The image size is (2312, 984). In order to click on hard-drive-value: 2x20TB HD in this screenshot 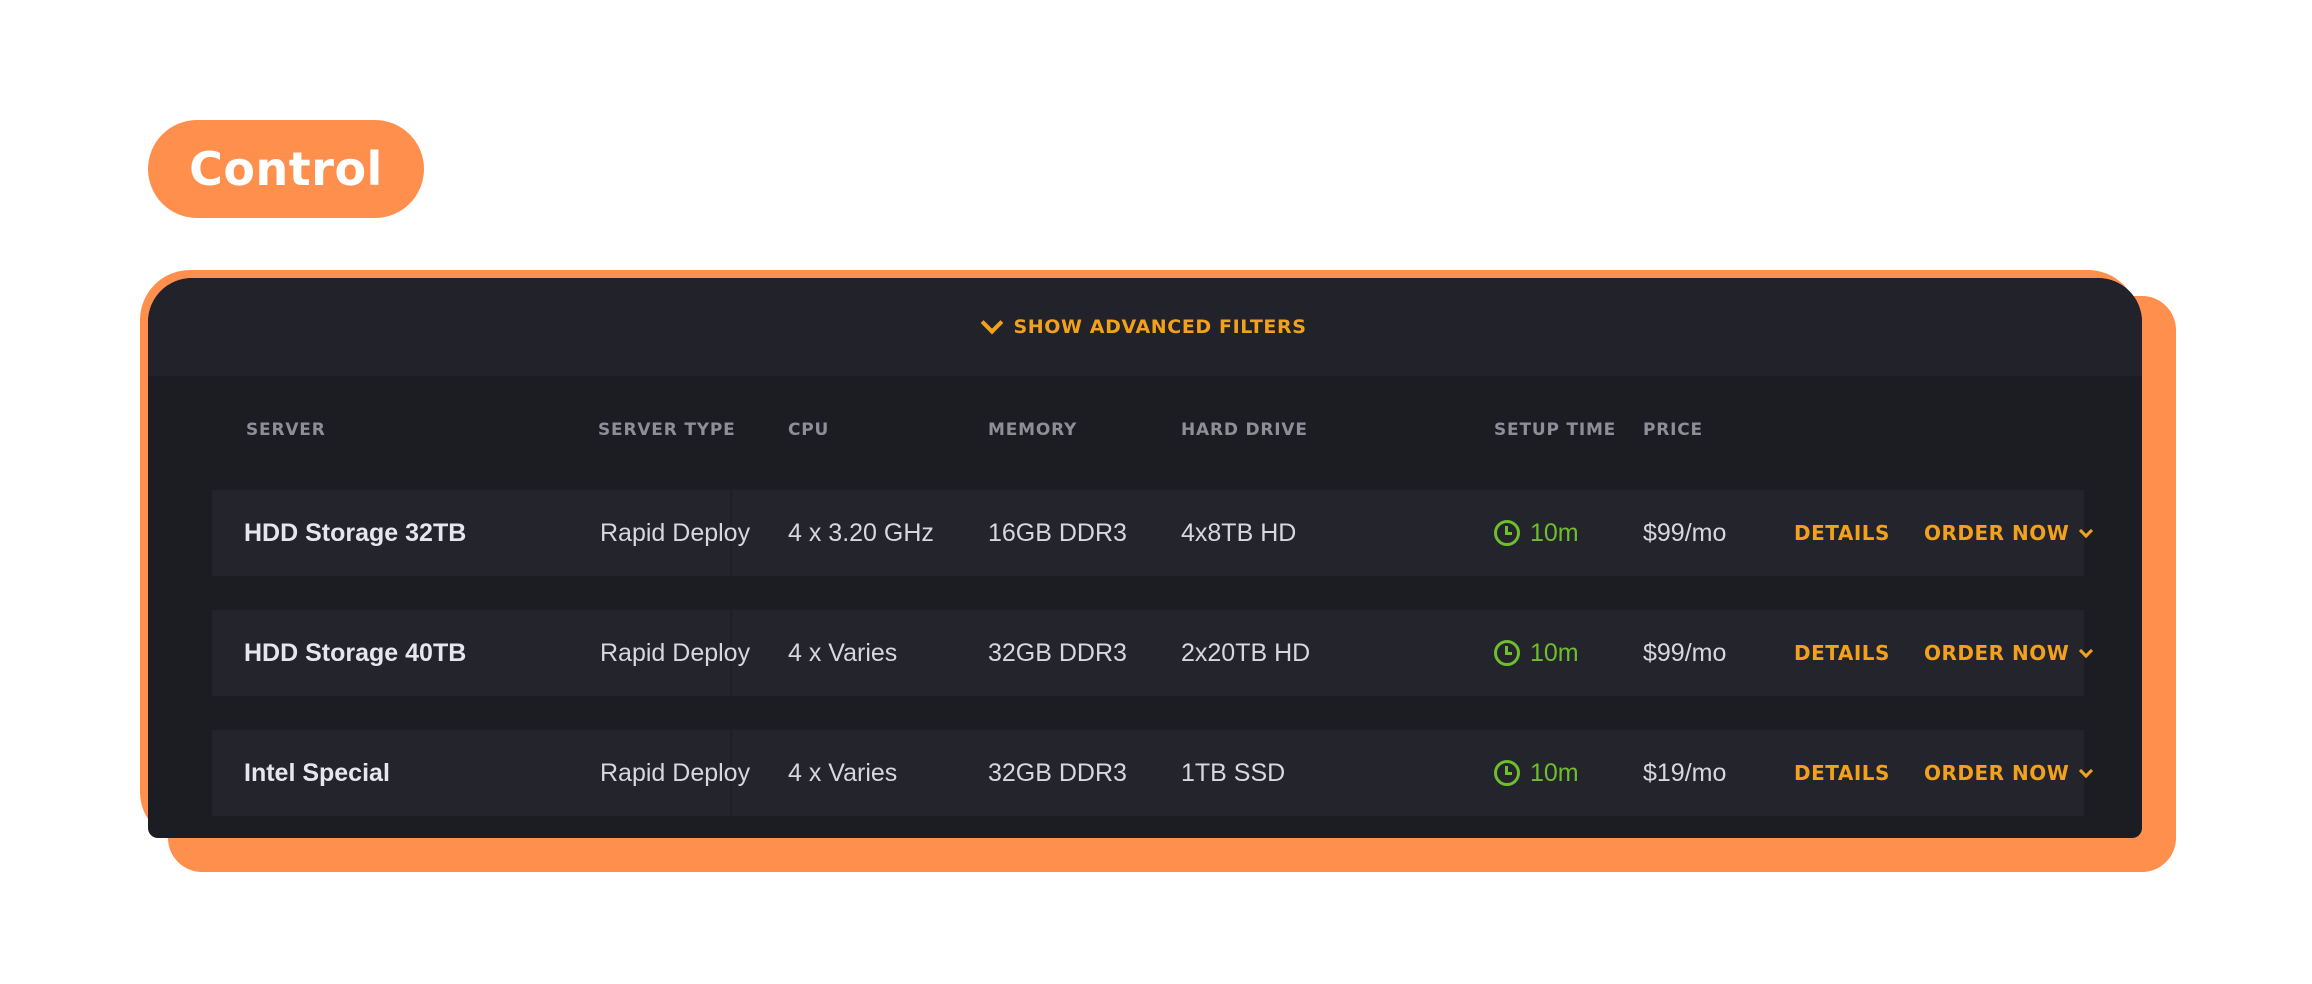, I will do `click(1246, 652)`.